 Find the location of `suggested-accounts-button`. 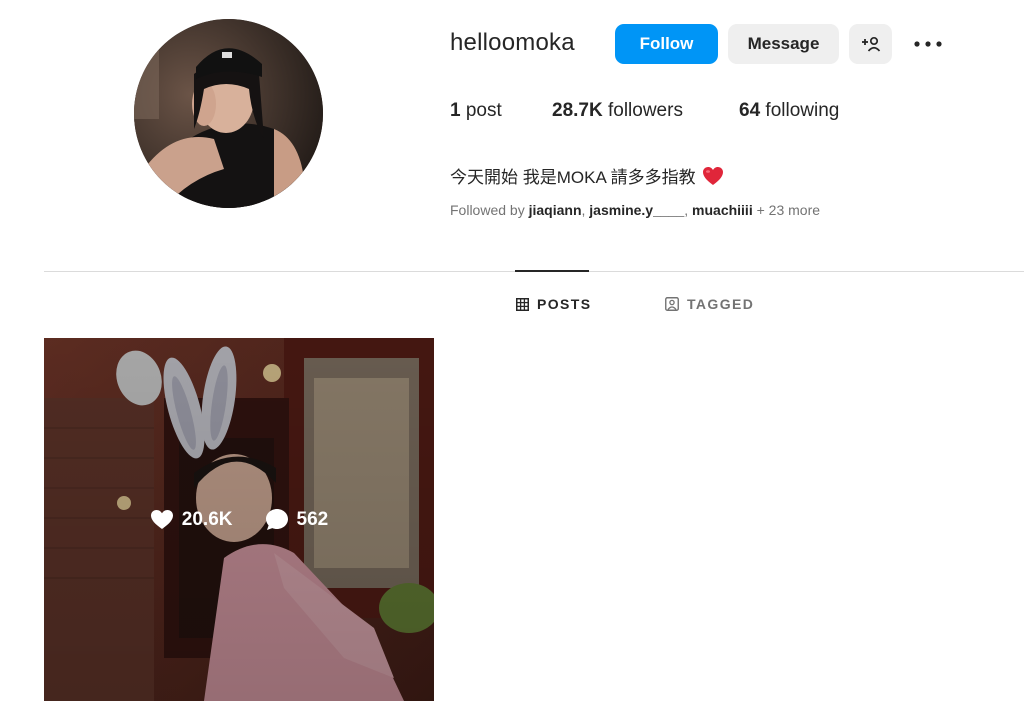

suggested-accounts-button is located at coordinates (870, 44).